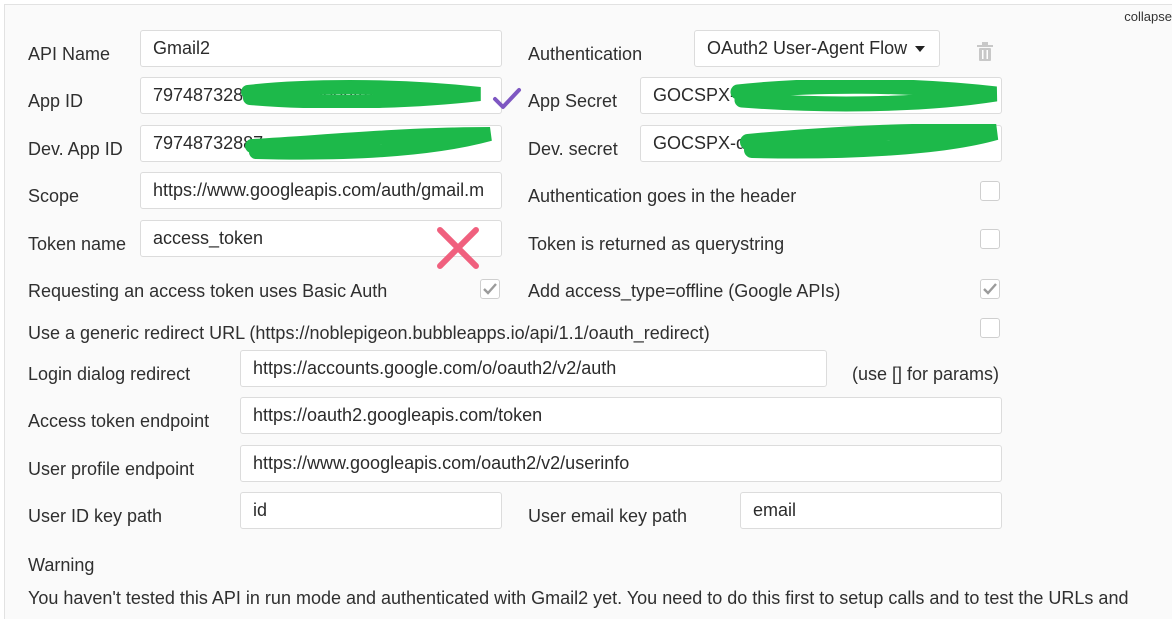  Describe the element at coordinates (585, 54) in the screenshot. I see `authentication-label: Authentication` at that location.